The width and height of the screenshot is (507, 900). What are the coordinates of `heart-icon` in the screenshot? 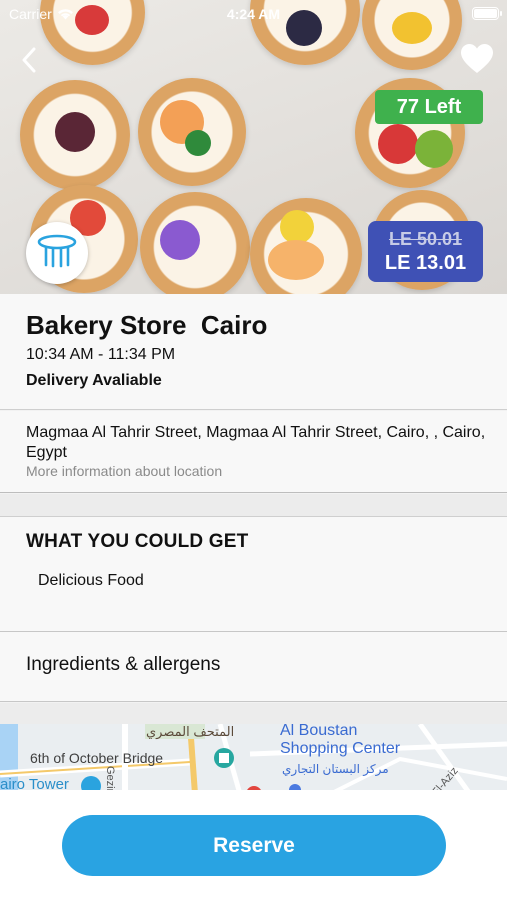 It's located at (477, 58).